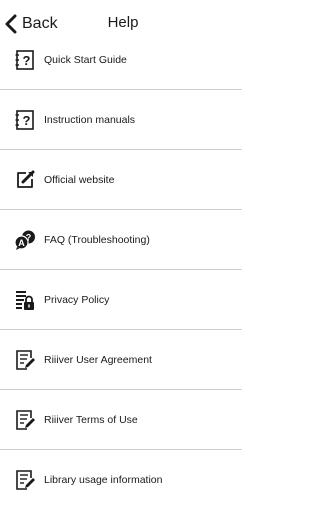  What do you see at coordinates (90, 119) in the screenshot?
I see `menu-item-label: Instruction manuals` at bounding box center [90, 119].